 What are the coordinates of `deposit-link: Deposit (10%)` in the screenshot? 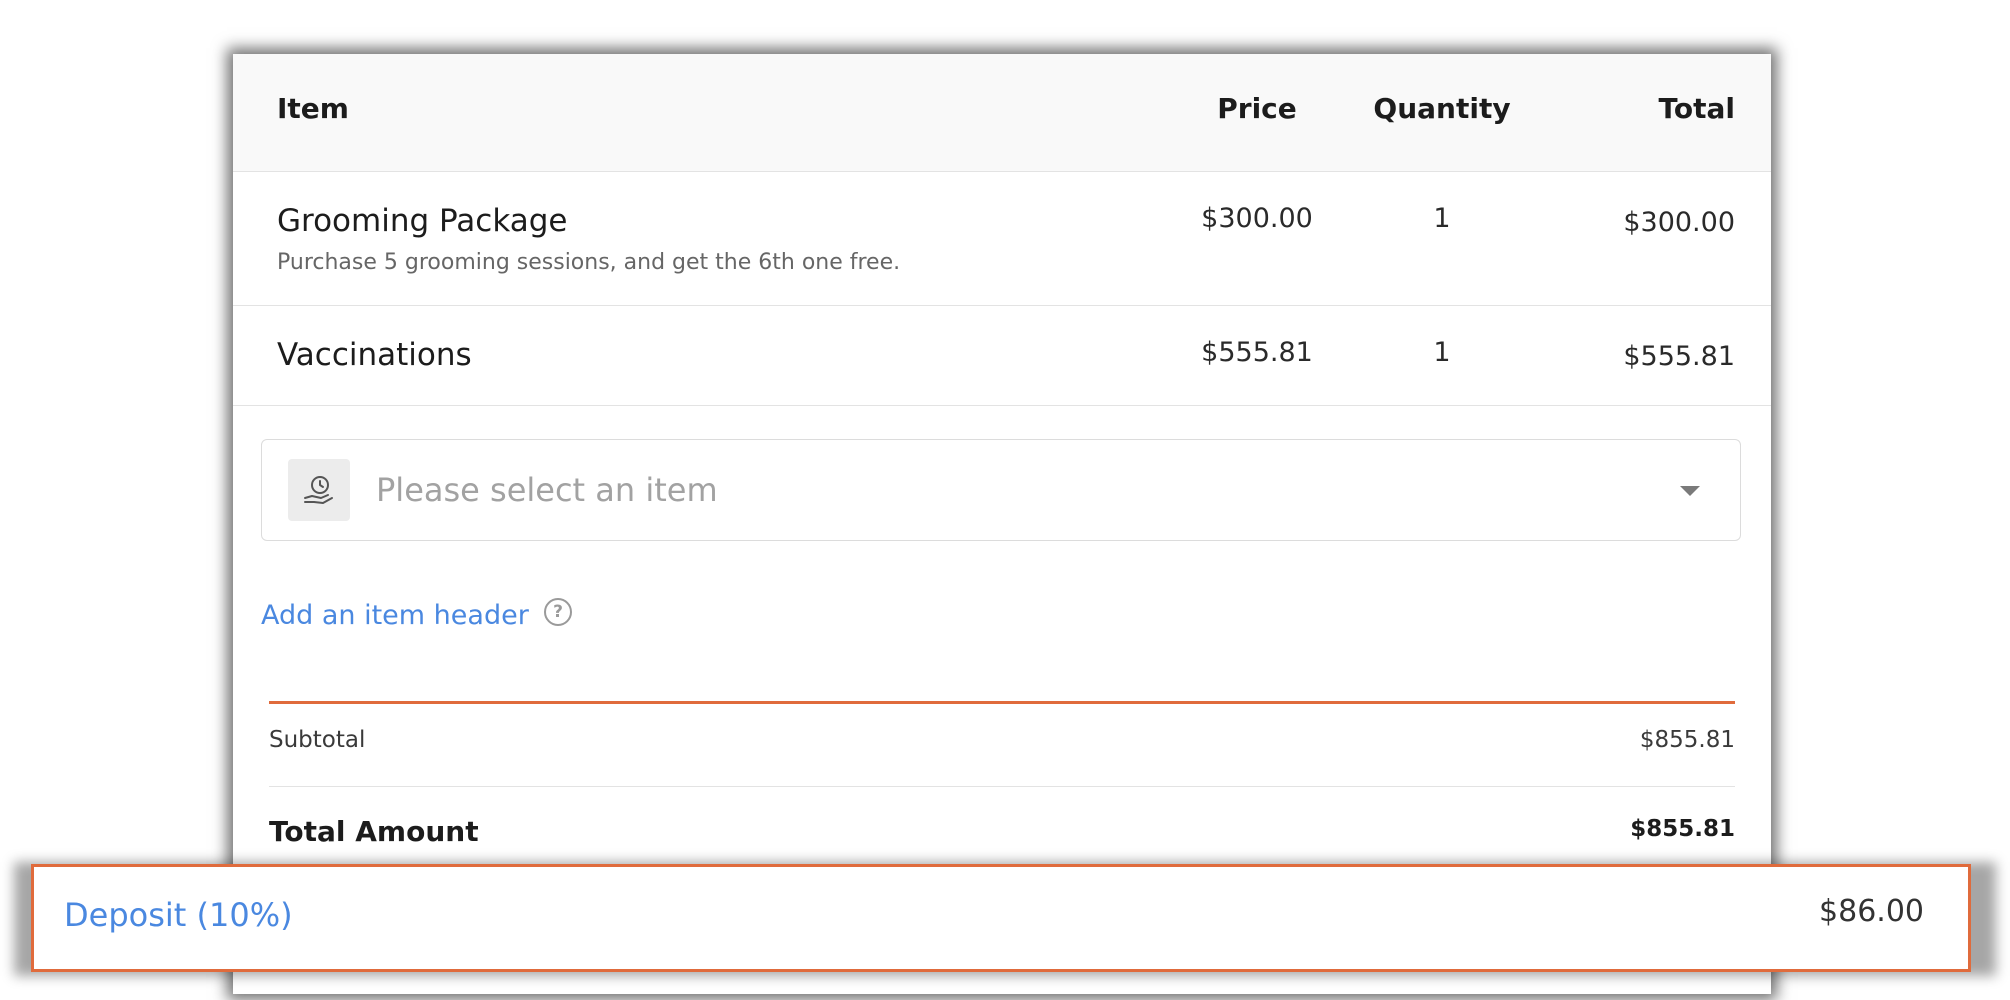 It's located at (178, 915).